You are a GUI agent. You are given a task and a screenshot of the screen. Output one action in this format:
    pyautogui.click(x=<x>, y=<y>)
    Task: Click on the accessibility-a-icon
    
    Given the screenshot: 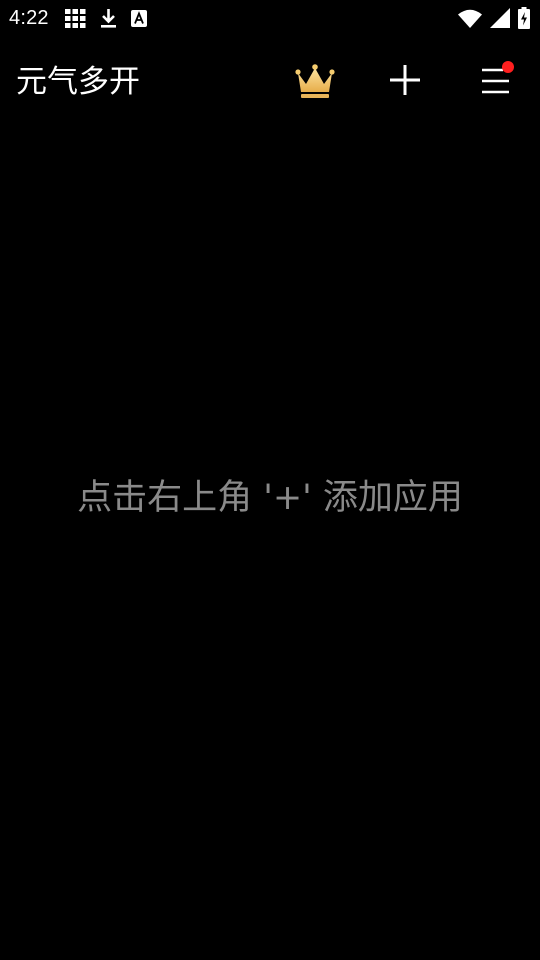 What is the action you would take?
    pyautogui.click(x=138, y=18)
    